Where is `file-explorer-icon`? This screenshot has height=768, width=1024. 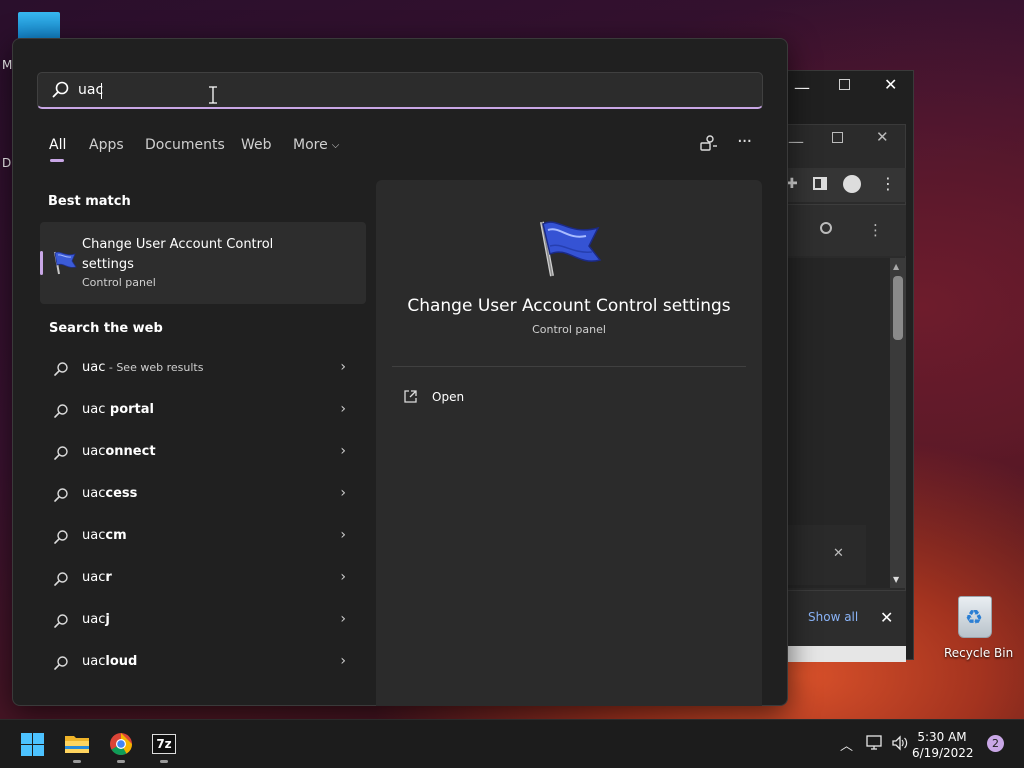
file-explorer-icon is located at coordinates (77, 744).